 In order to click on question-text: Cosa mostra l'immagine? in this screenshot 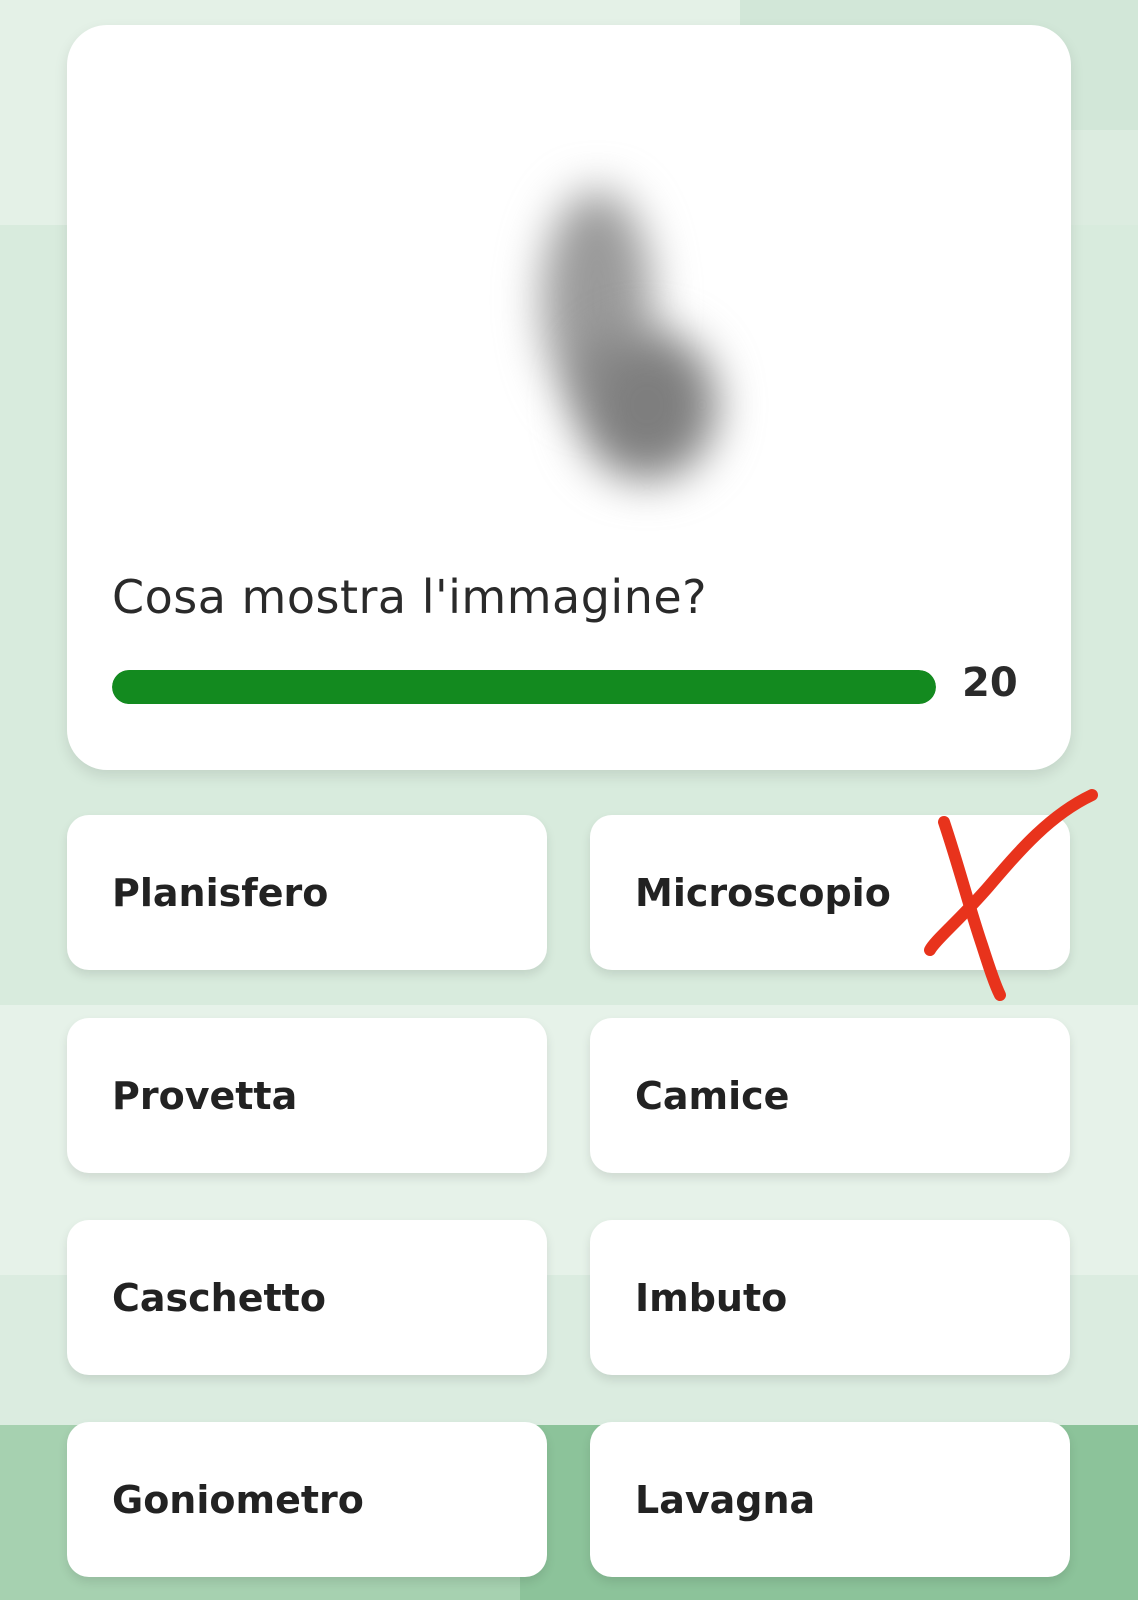, I will do `click(410, 597)`.